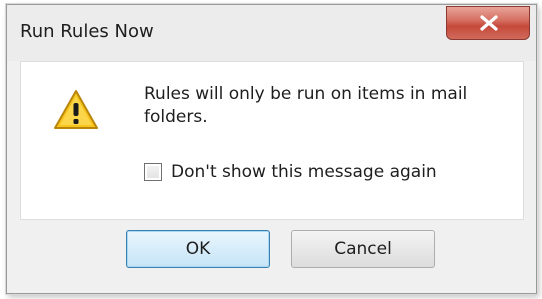 This screenshot has width=542, height=299. I want to click on dont-show-again-checkbox-row: Don't show this message again, so click(290, 172).